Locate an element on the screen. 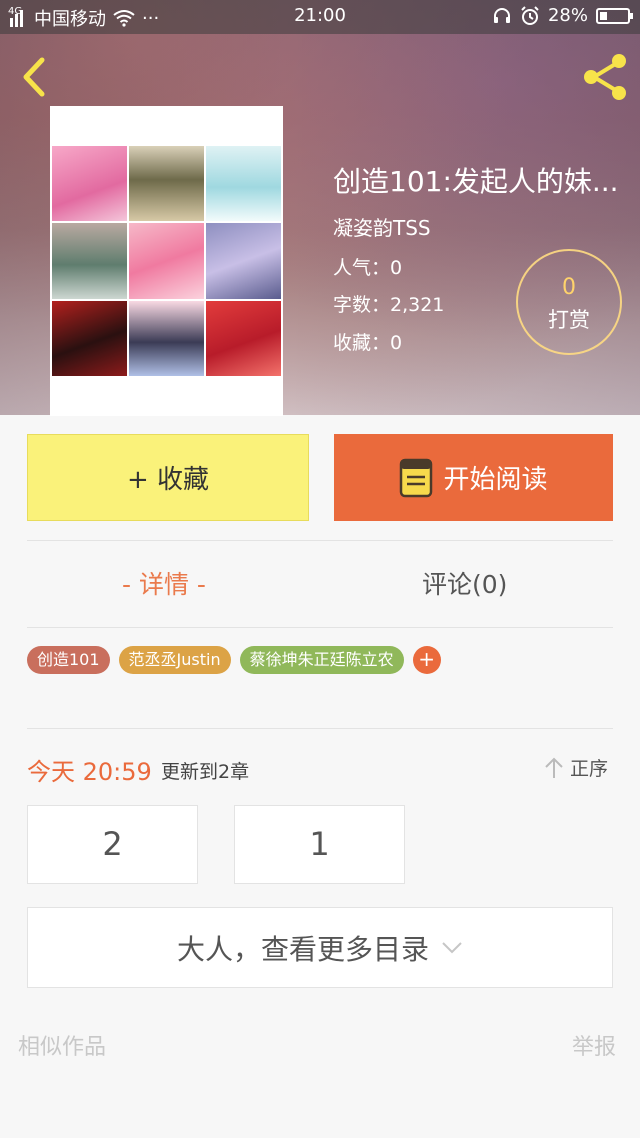 Image resolution: width=640 pixels, height=1138 pixels. battery-percent: 28% is located at coordinates (567, 15).